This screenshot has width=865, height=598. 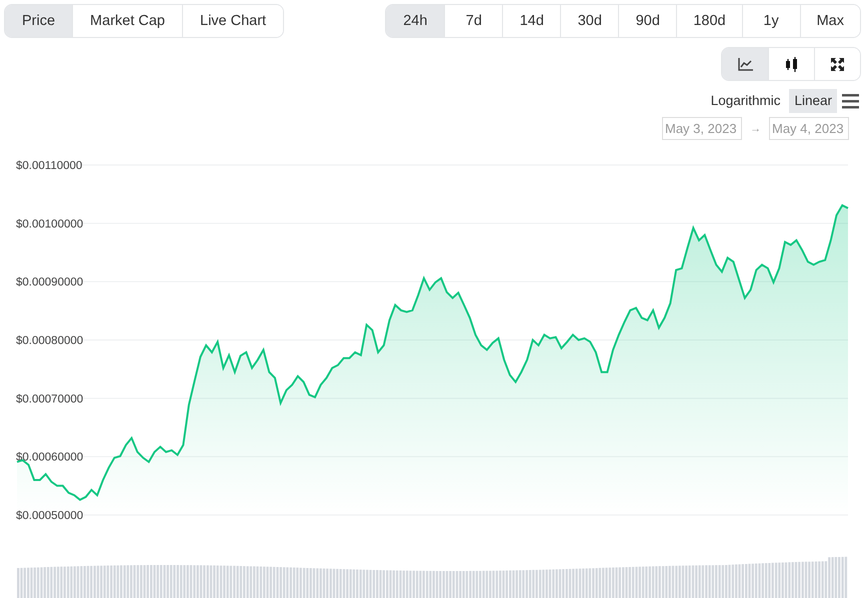 What do you see at coordinates (415, 21) in the screenshot?
I see `range-button: 24h` at bounding box center [415, 21].